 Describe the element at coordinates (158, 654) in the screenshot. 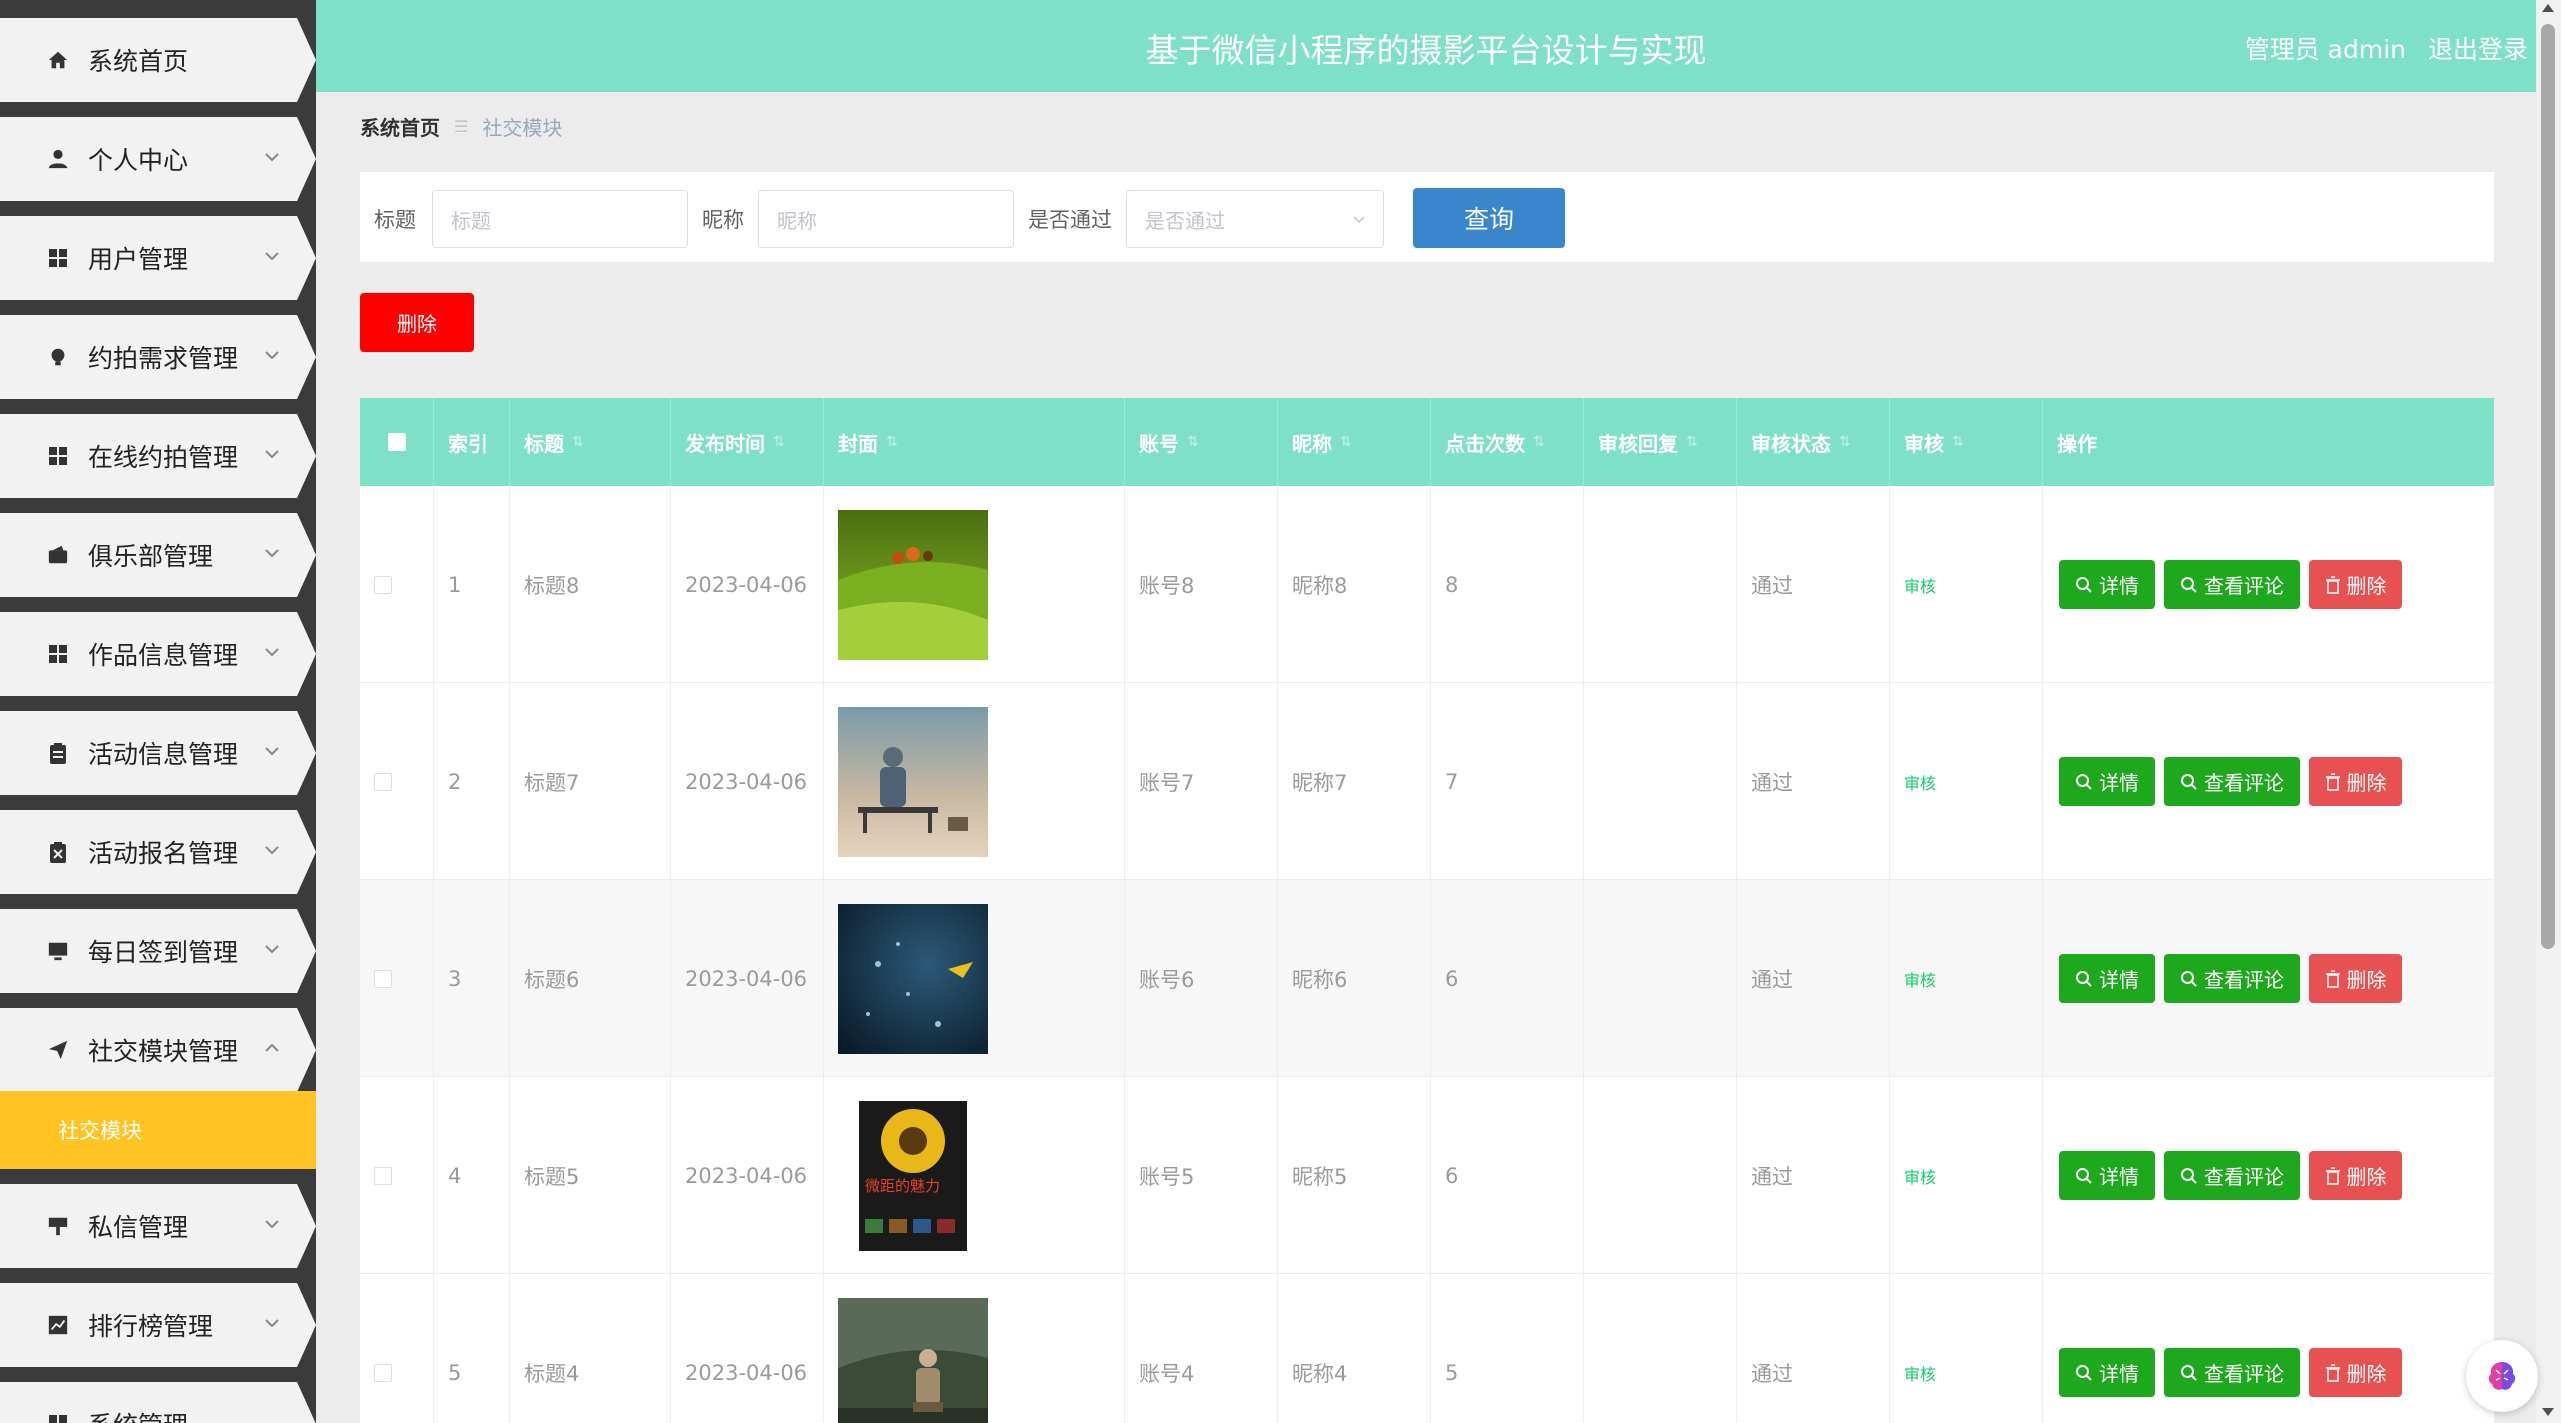

I see `sidebar-item-works: 作品信息管理` at that location.